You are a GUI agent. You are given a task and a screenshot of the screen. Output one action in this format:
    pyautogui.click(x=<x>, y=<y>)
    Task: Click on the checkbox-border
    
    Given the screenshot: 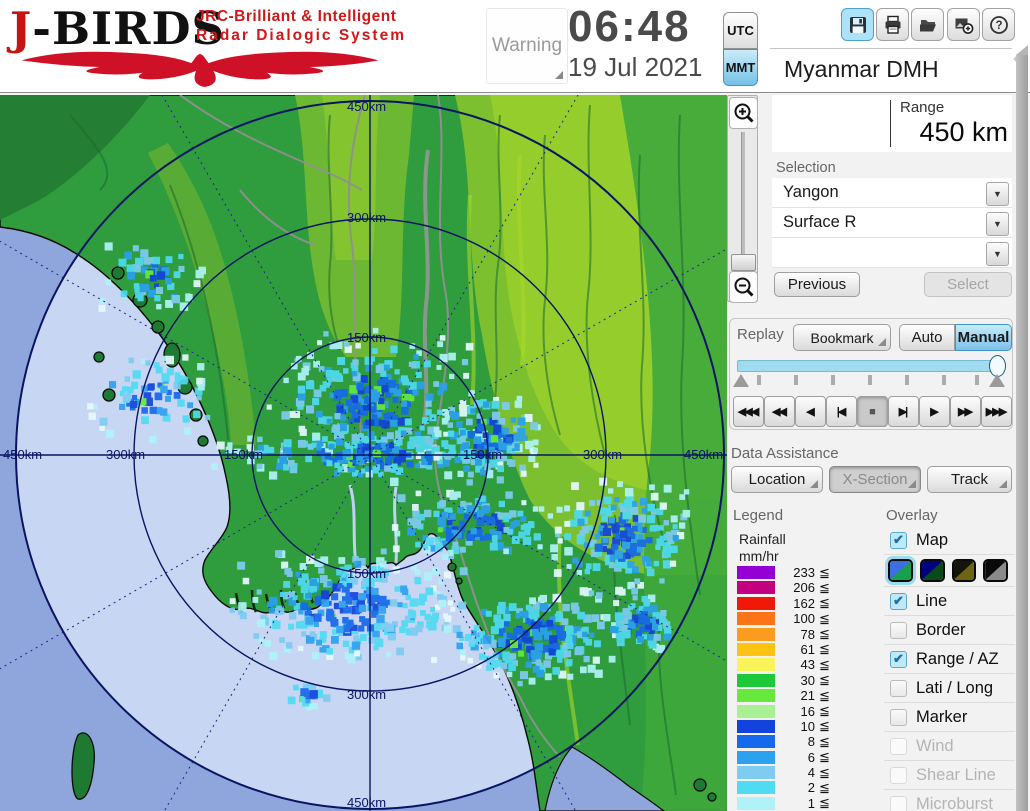 What is the action you would take?
    pyautogui.click(x=898, y=630)
    